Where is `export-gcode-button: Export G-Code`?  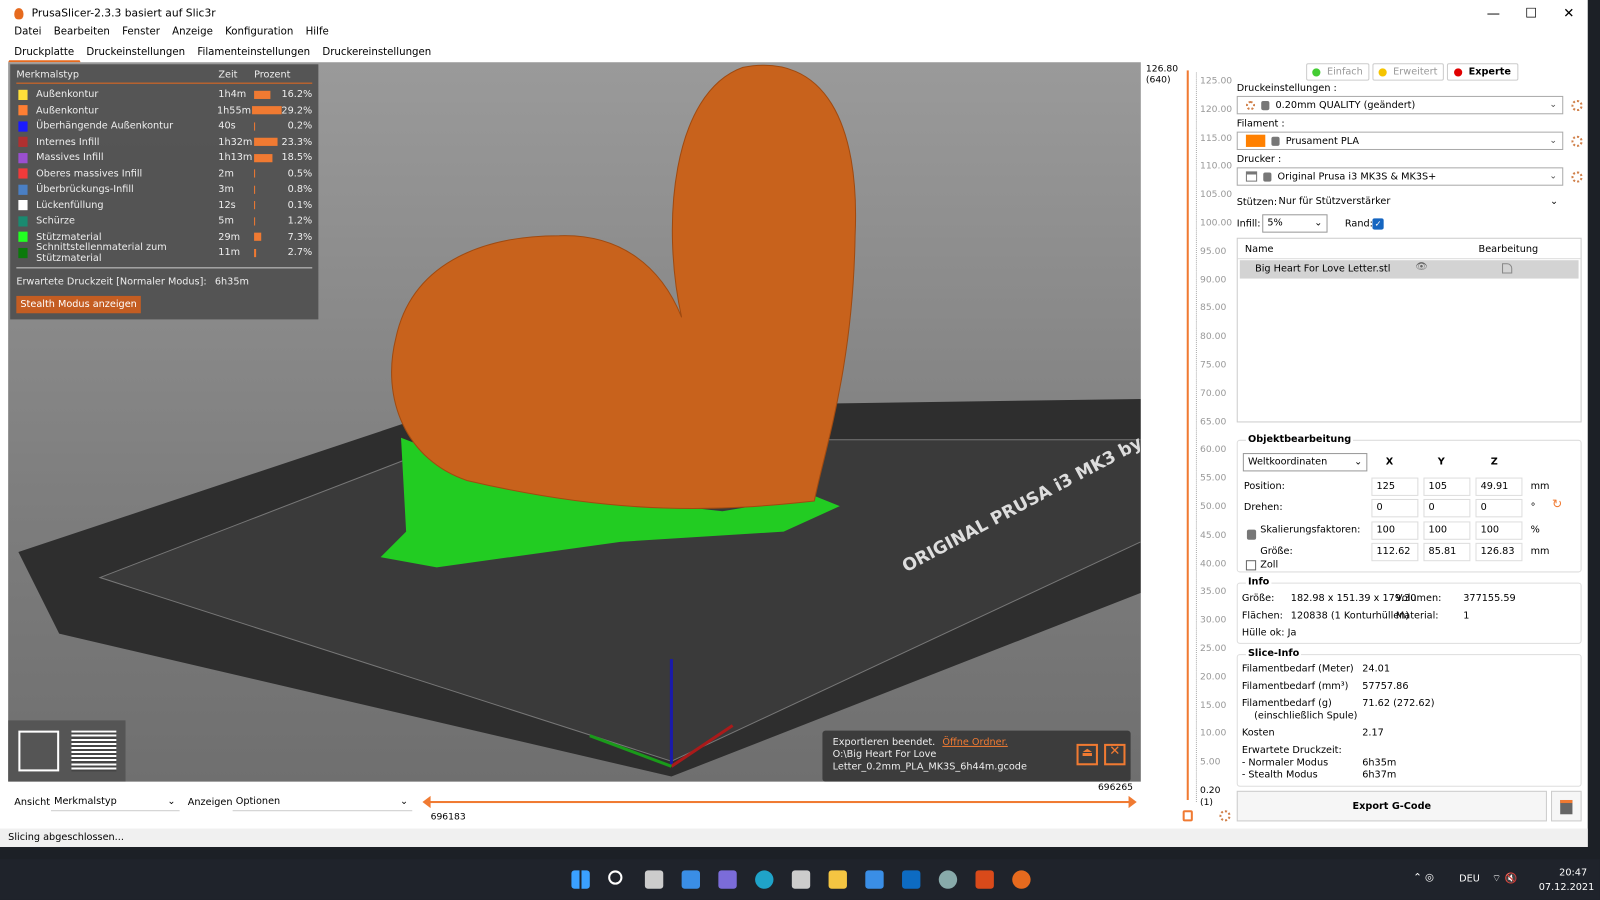
export-gcode-button: Export G-Code is located at coordinates (1391, 806).